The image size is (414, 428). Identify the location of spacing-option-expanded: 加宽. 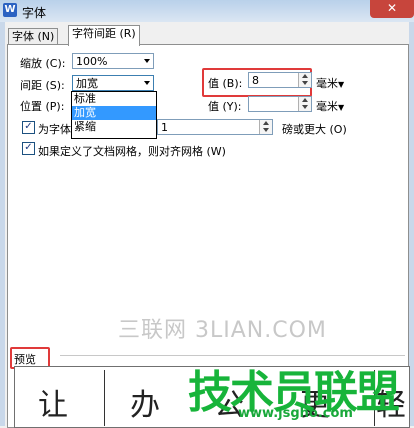
(114, 113).